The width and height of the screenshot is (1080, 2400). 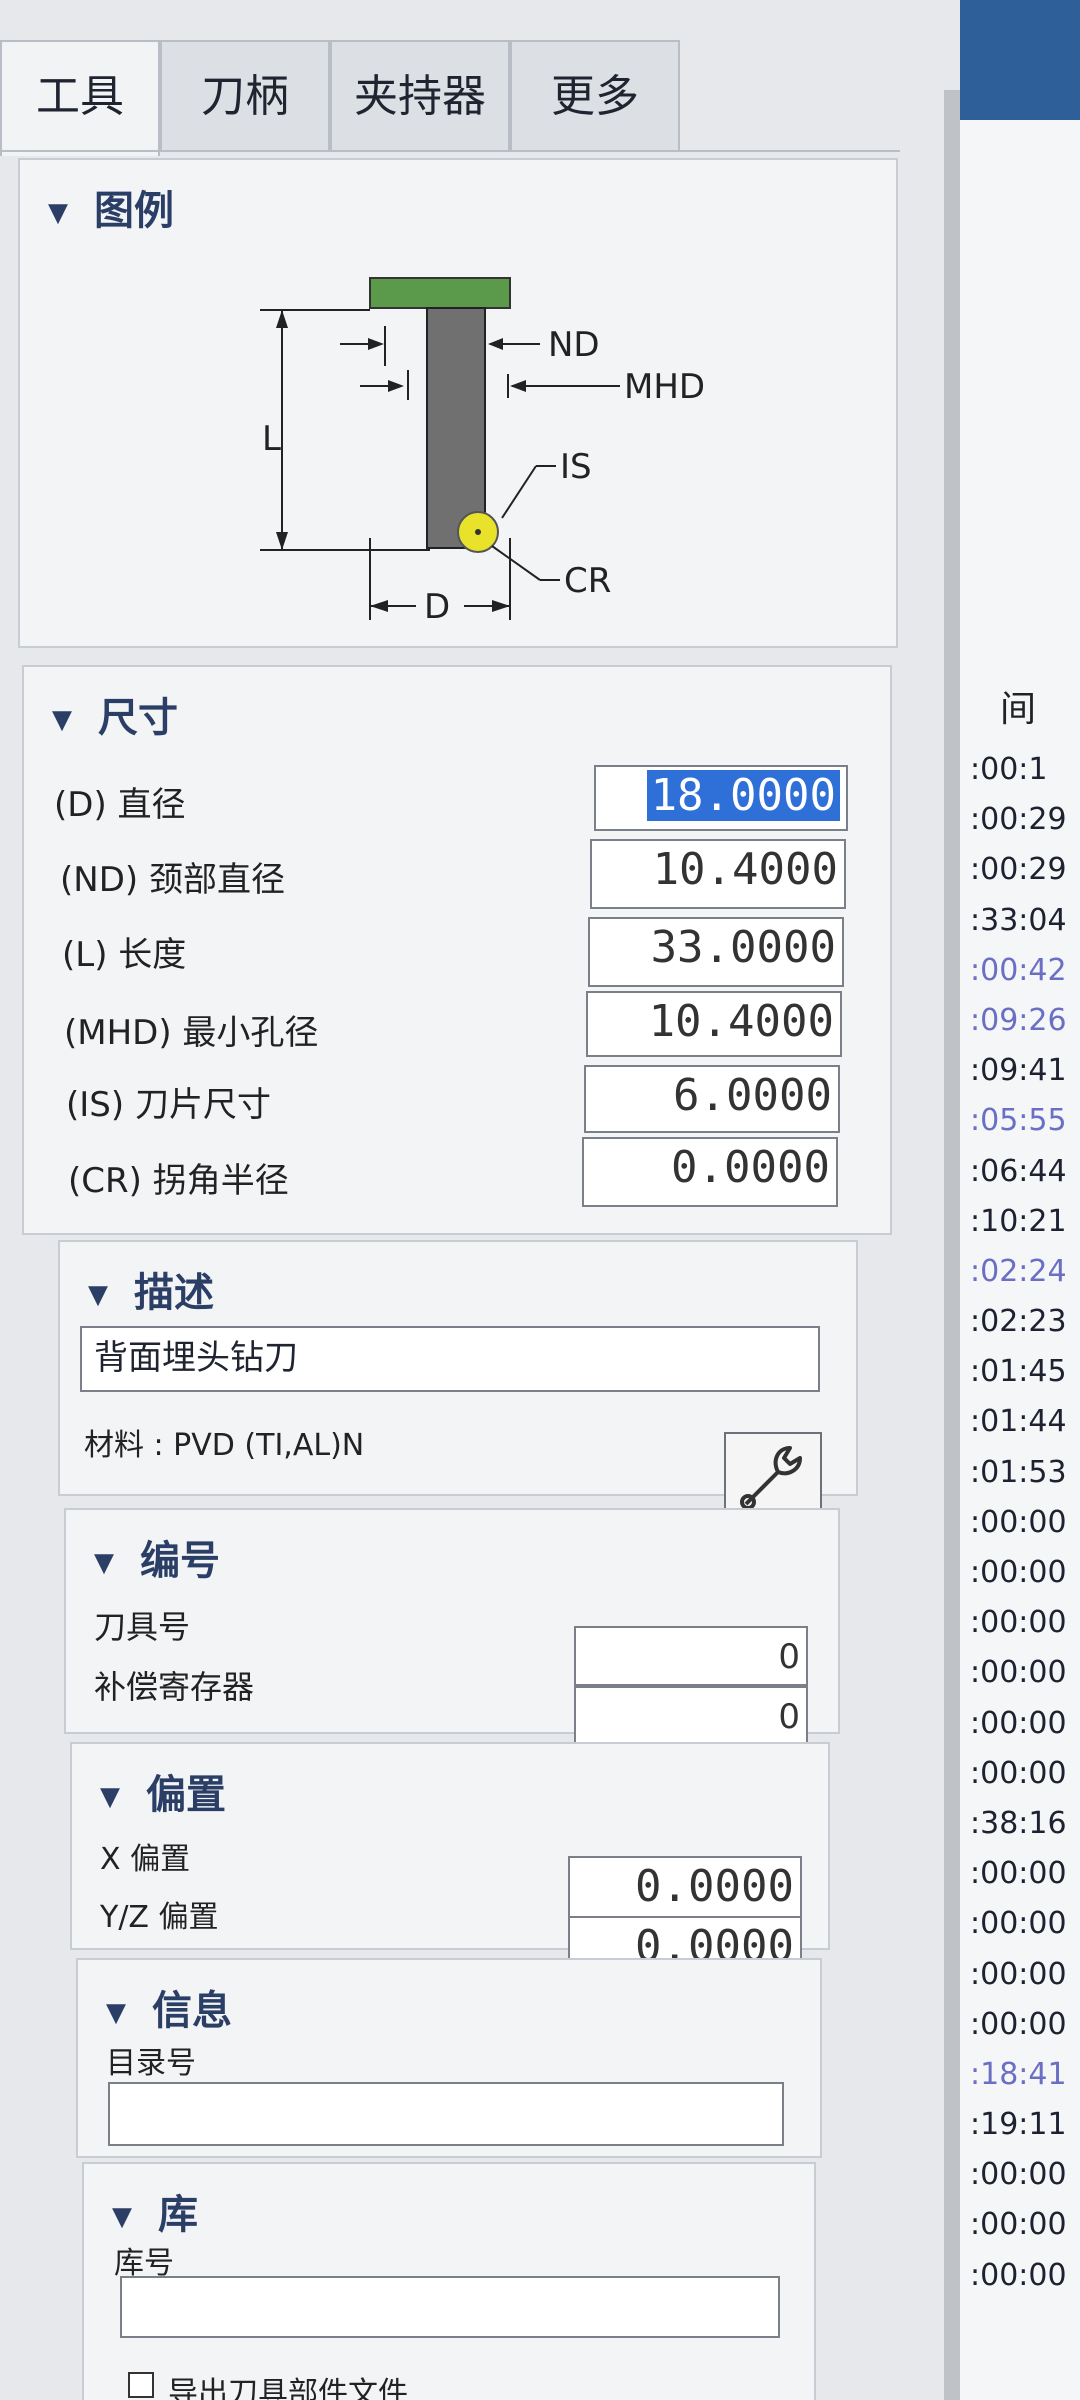 I want to click on background-time-cell: :02:24, so click(x=1018, y=1271).